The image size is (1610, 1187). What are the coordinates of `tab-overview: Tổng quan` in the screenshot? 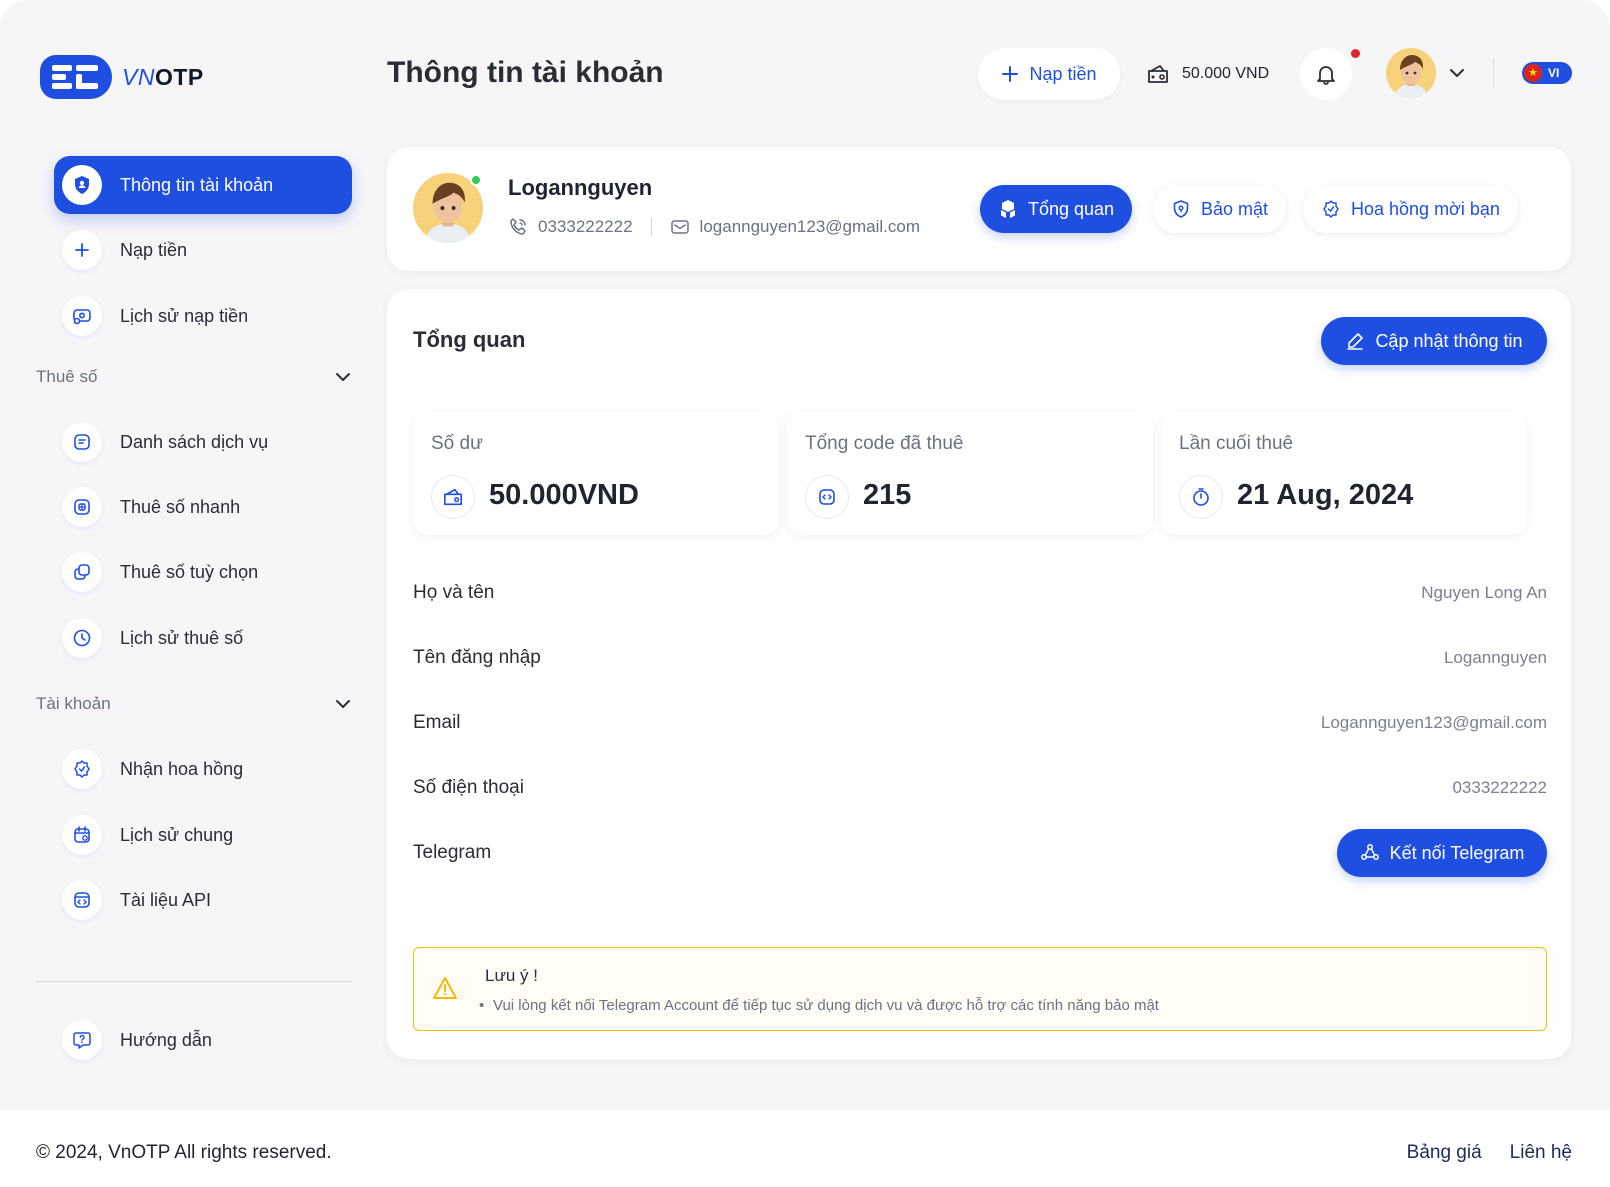 It's located at (1056, 209).